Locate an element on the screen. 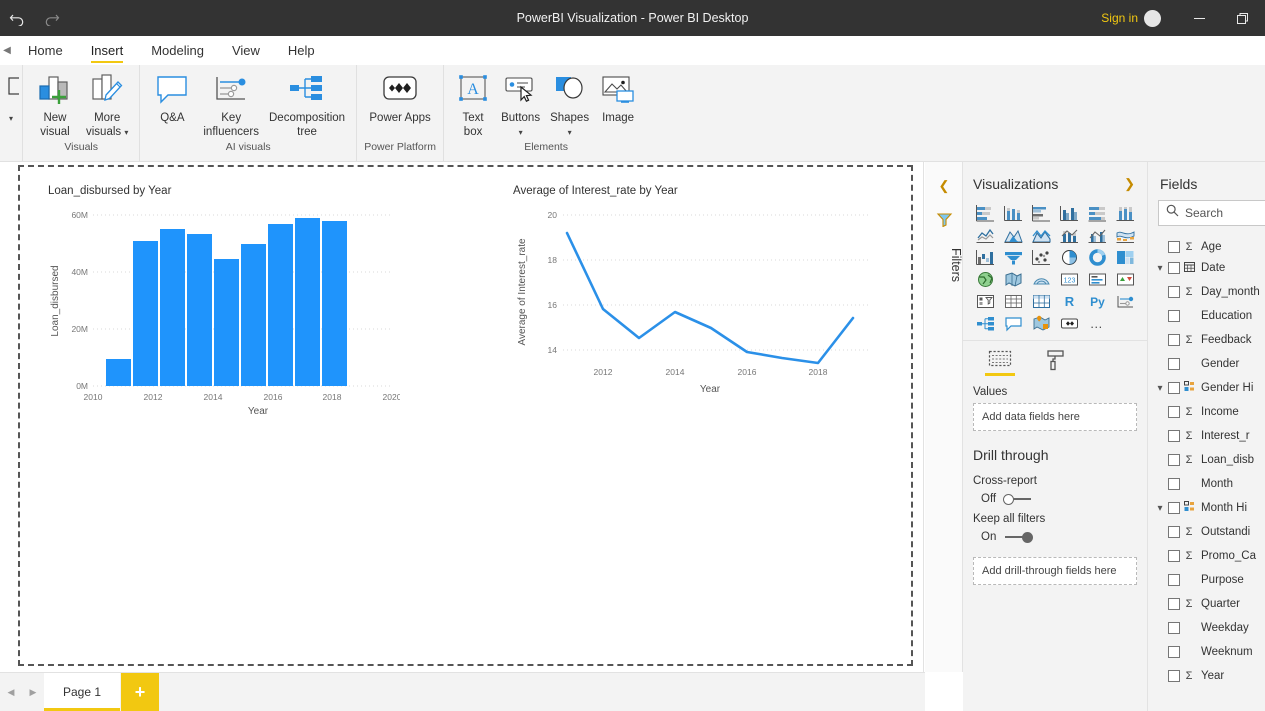 This screenshot has height=711, width=1265. field-item-year: Σ Year is located at coordinates (1206, 676).